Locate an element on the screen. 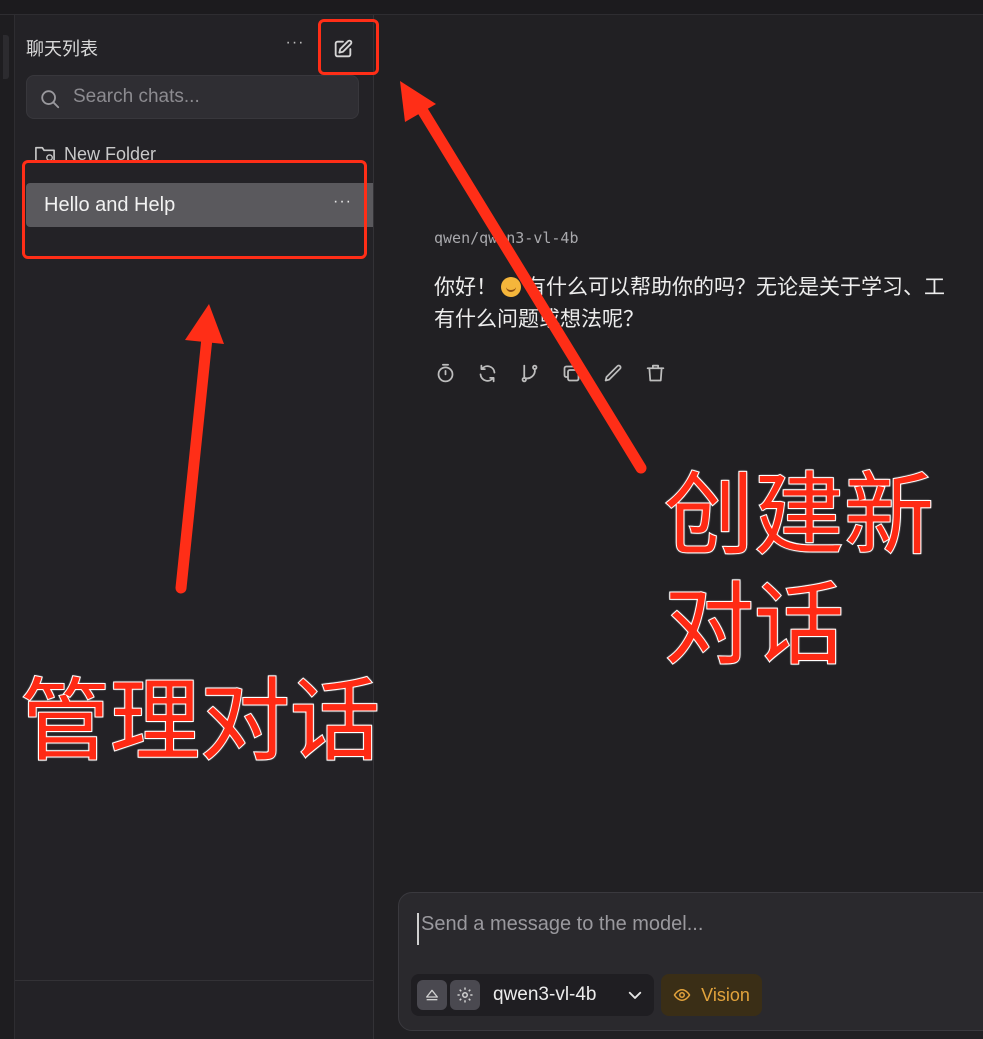 The height and width of the screenshot is (1039, 983). annotation-text-new-chat-2: 对话 is located at coordinates (754, 625).